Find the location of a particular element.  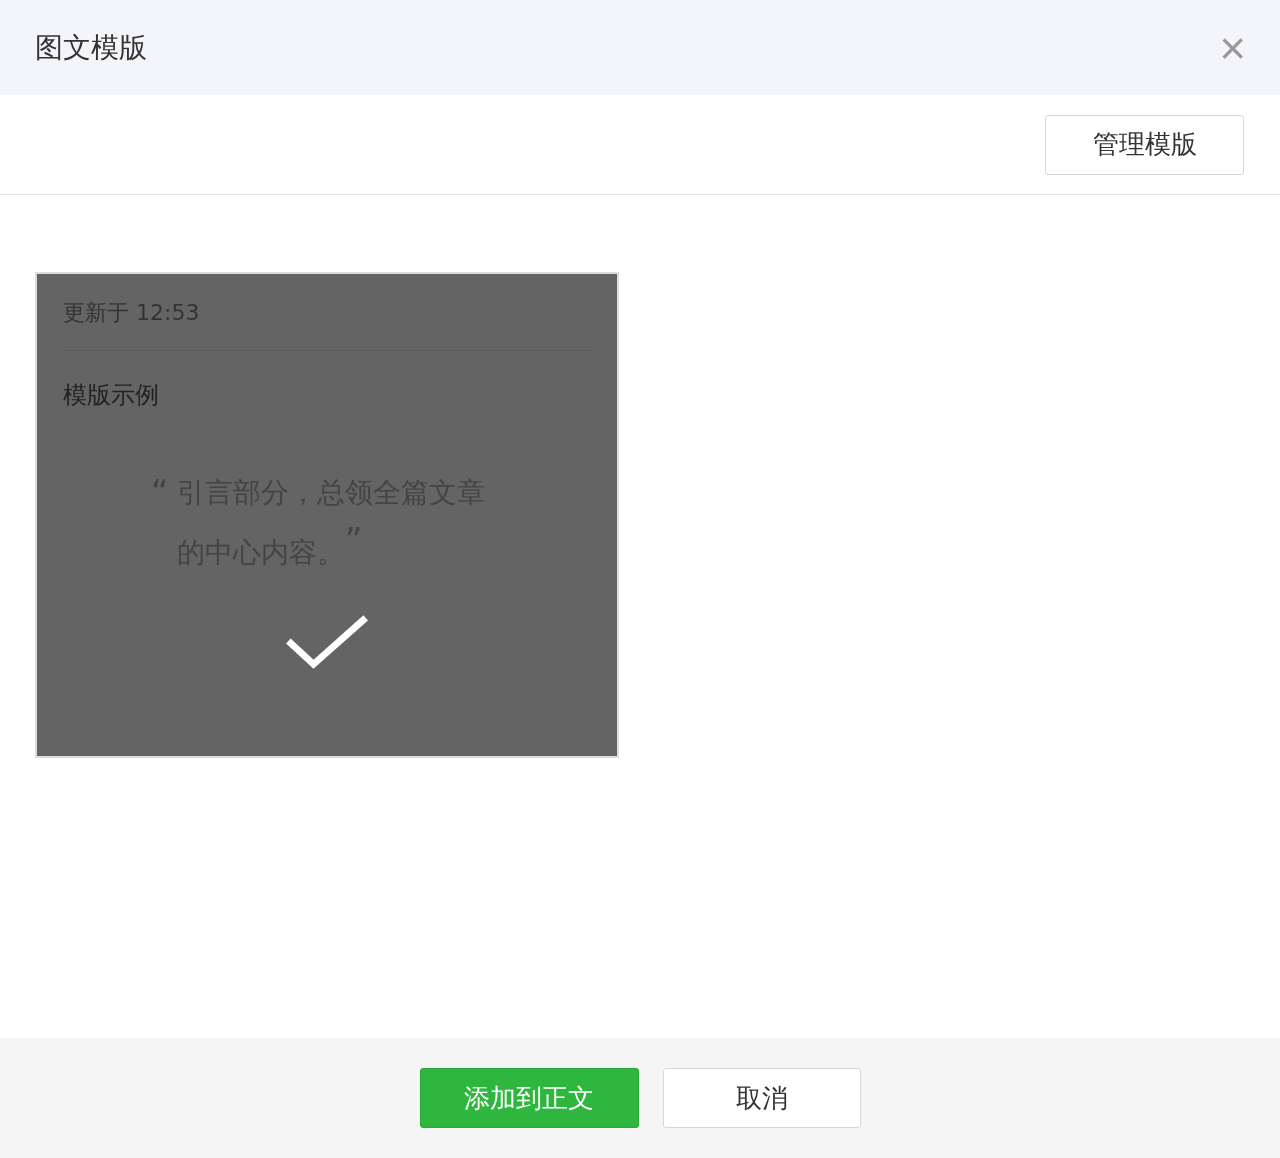

dialog-title: 图文模版 is located at coordinates (91, 47).